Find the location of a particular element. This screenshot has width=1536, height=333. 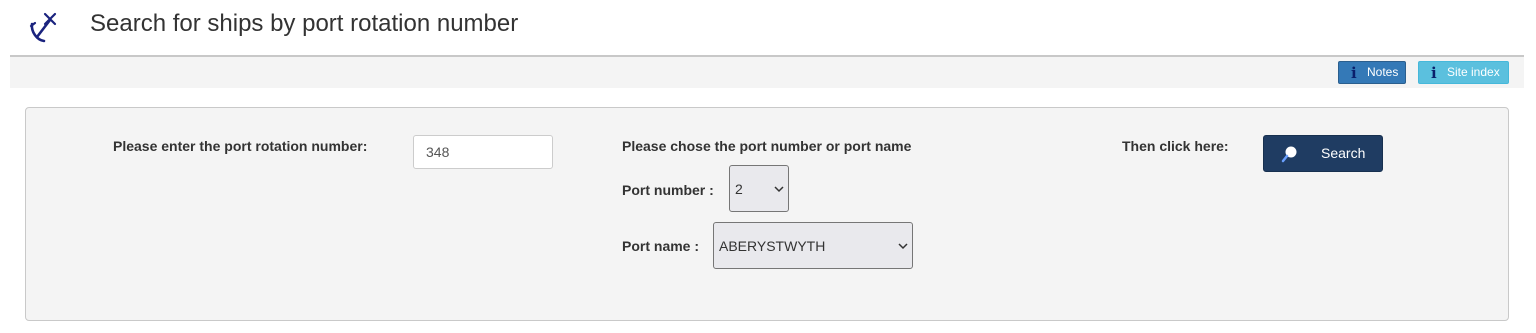

search-button-label: Search is located at coordinates (1343, 153).